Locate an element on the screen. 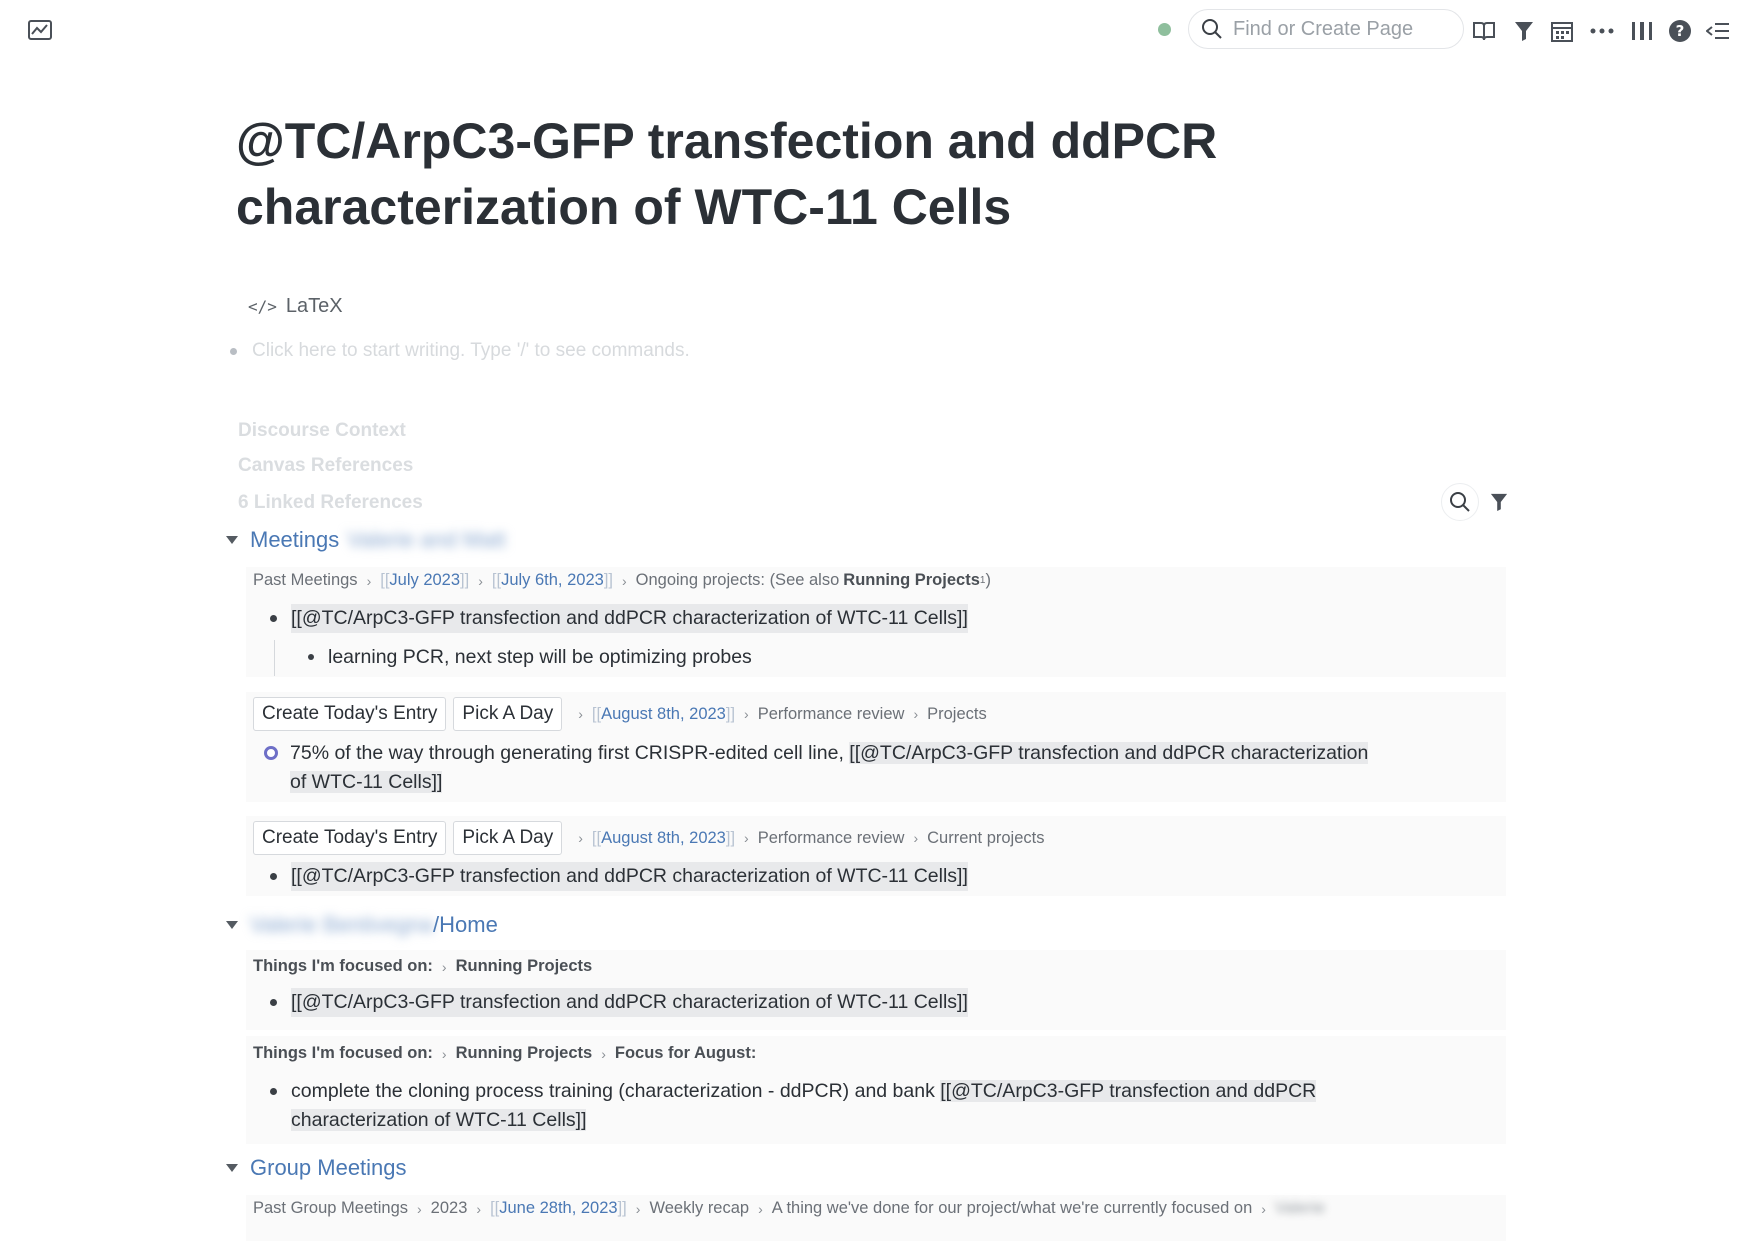  search-icon is located at coordinates (1460, 502).